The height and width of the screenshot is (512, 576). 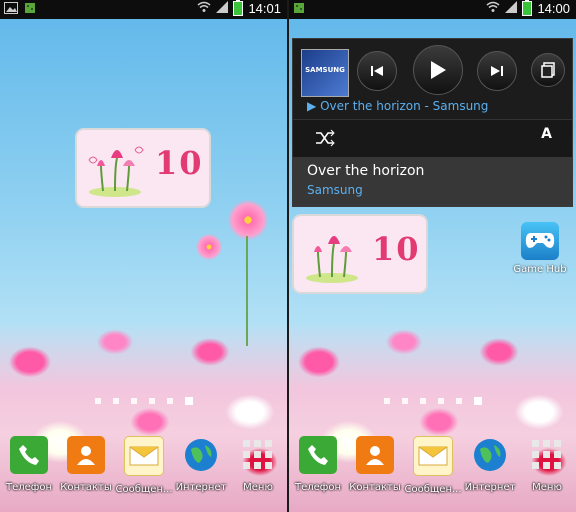 What do you see at coordinates (312, 106) in the screenshot?
I see `small-play-icon: ▶` at bounding box center [312, 106].